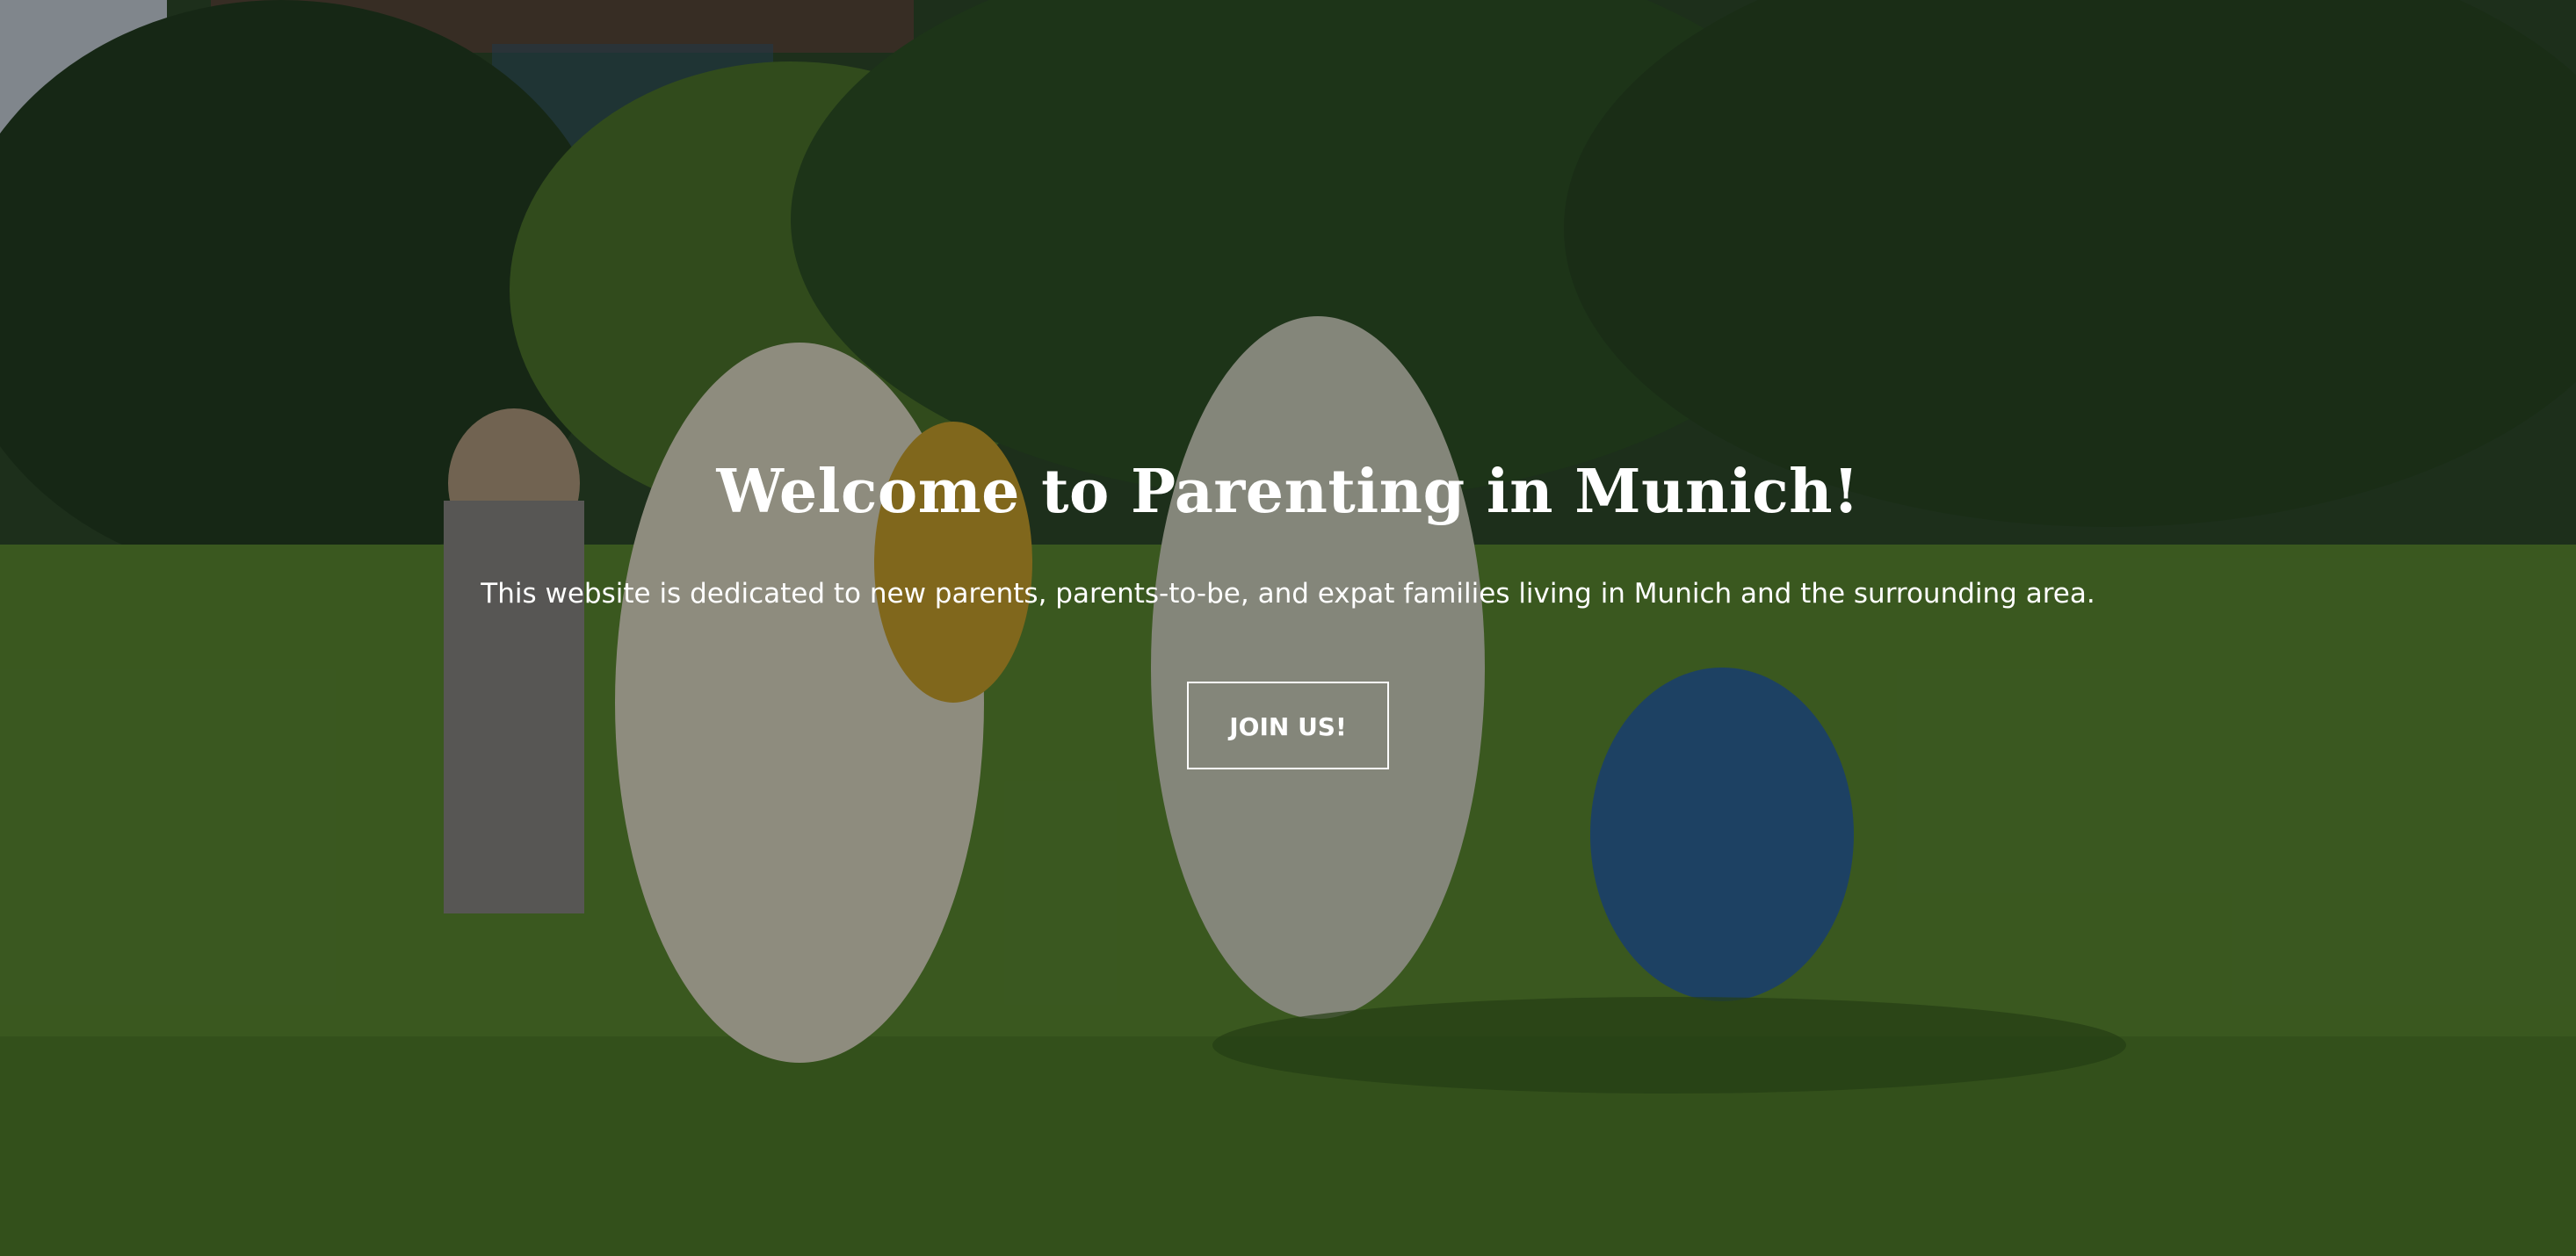 This screenshot has width=2576, height=1256. What do you see at coordinates (1288, 725) in the screenshot?
I see `join-us-button: JOIN US!` at bounding box center [1288, 725].